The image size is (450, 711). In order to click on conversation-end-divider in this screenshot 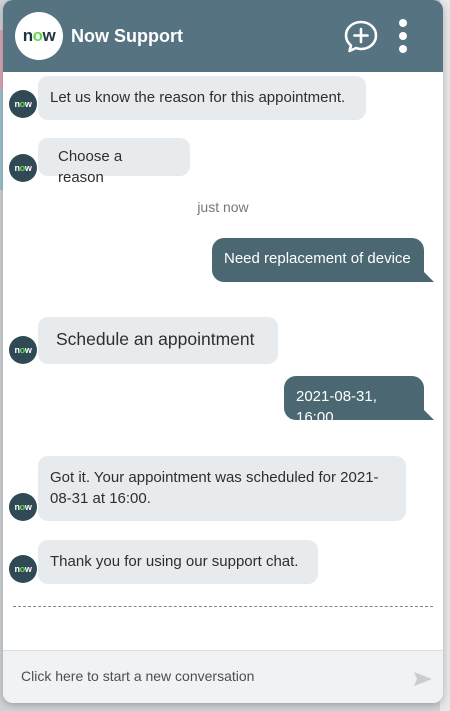, I will do `click(223, 606)`.